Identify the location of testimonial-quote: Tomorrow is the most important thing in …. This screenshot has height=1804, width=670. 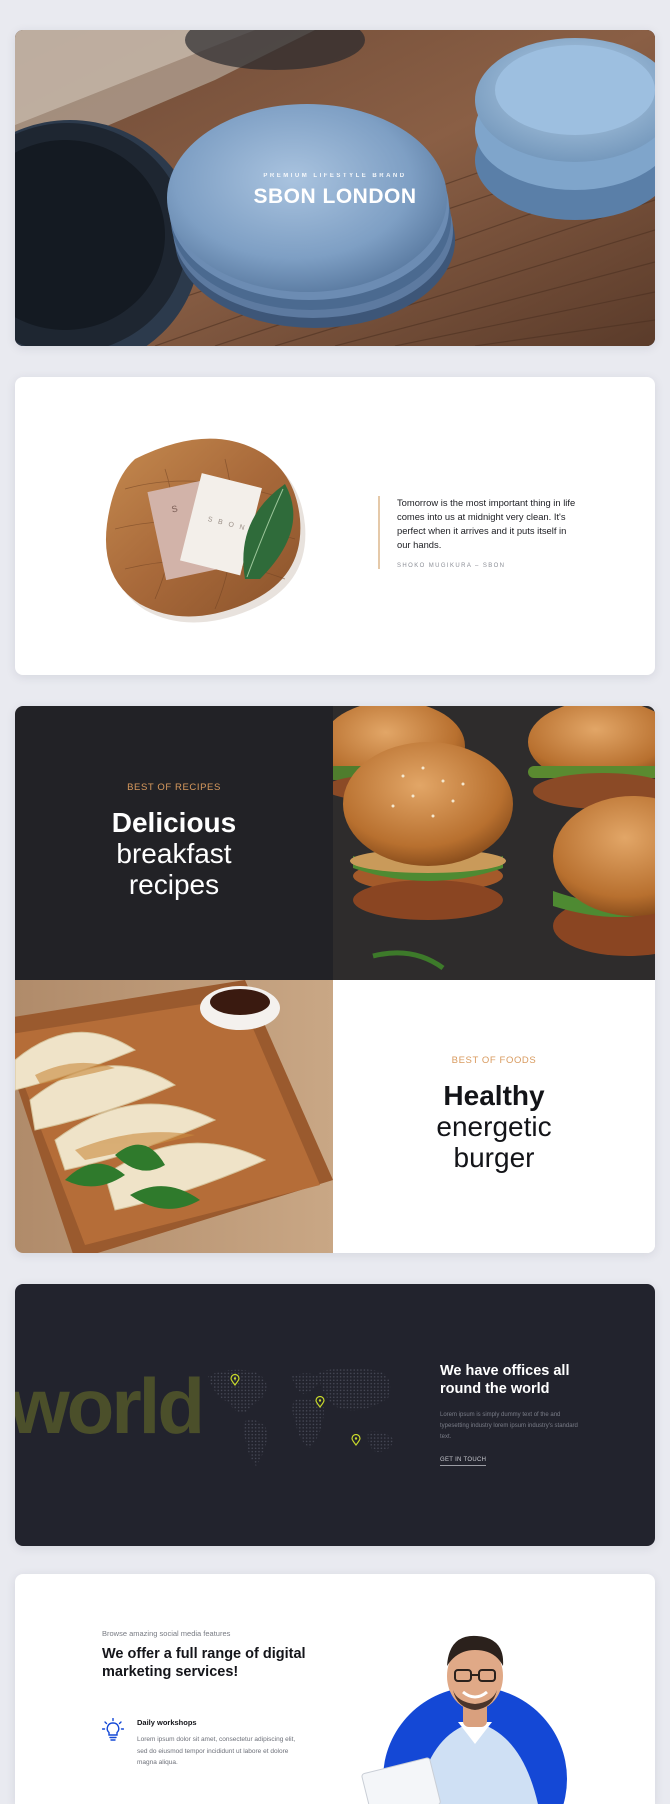
(477, 532).